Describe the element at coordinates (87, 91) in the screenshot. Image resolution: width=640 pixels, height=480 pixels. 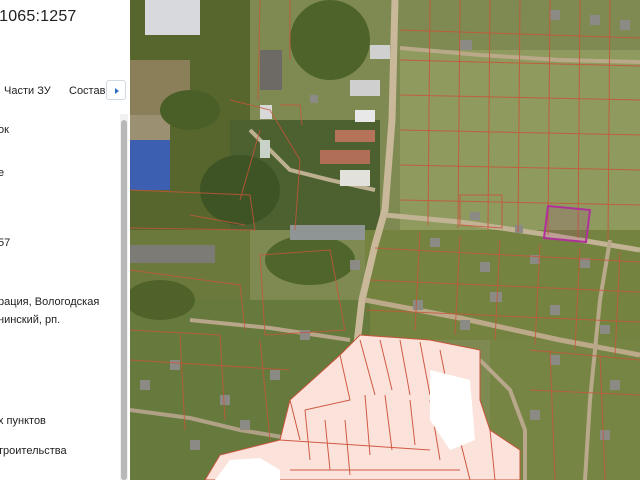
I see `tab-composition: Состав` at that location.